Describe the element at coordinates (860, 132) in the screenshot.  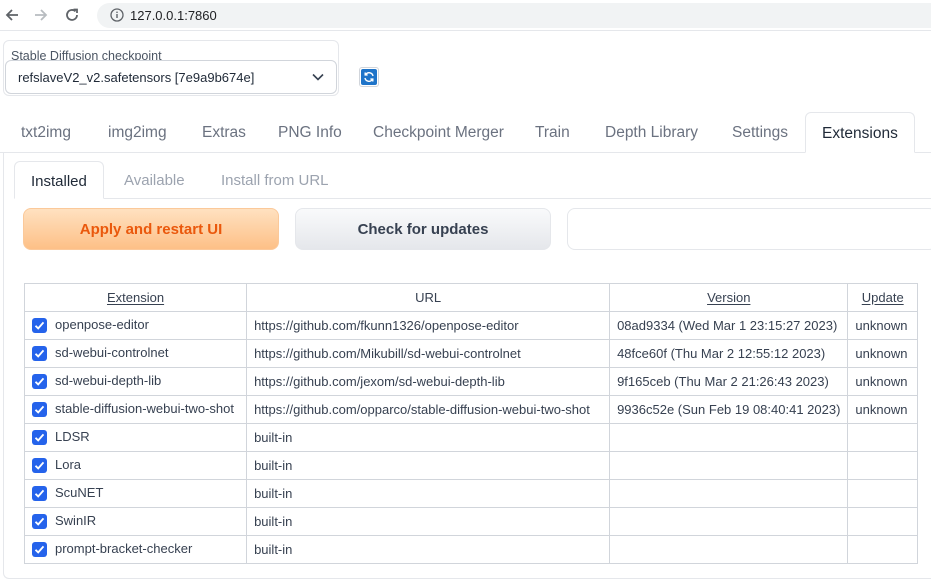
I see `tab-extensions: Extensions` at that location.